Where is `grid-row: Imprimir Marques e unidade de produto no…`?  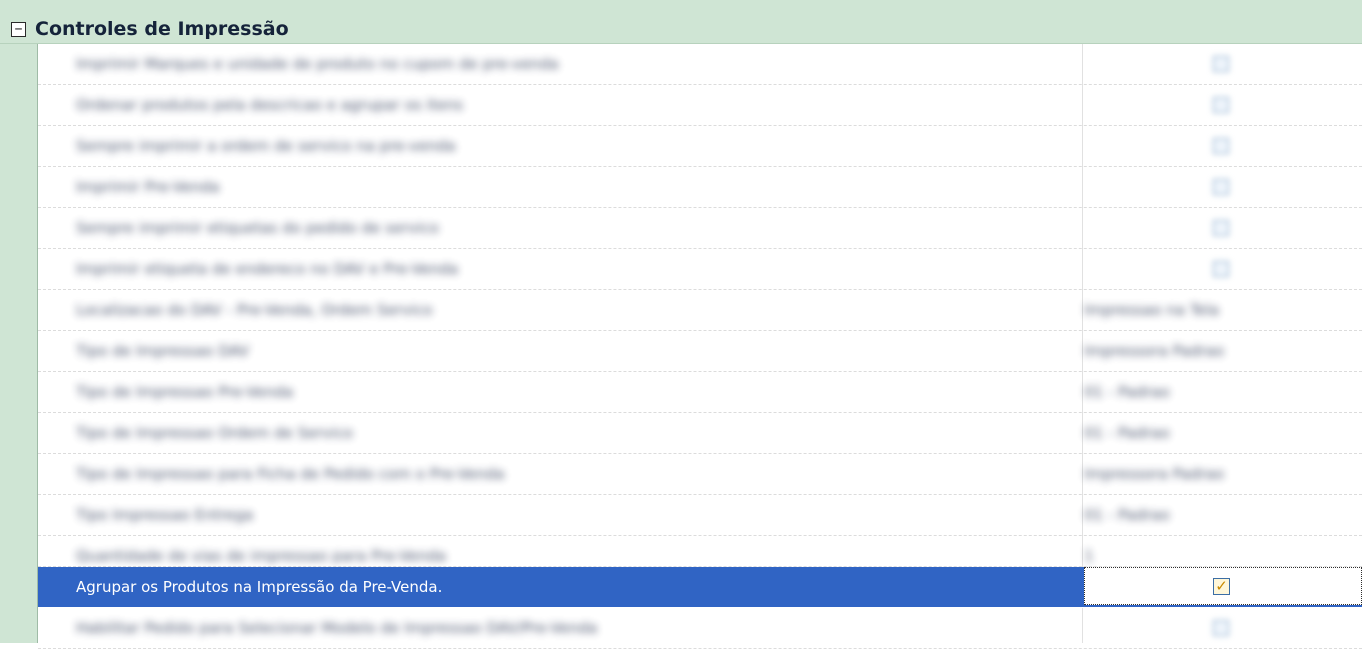 grid-row: Imprimir Marques e unidade de produto no… is located at coordinates (700, 64).